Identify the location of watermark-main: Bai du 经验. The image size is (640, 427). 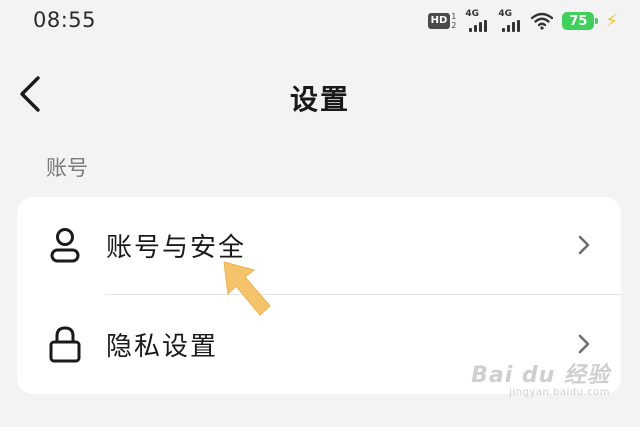
(540, 375).